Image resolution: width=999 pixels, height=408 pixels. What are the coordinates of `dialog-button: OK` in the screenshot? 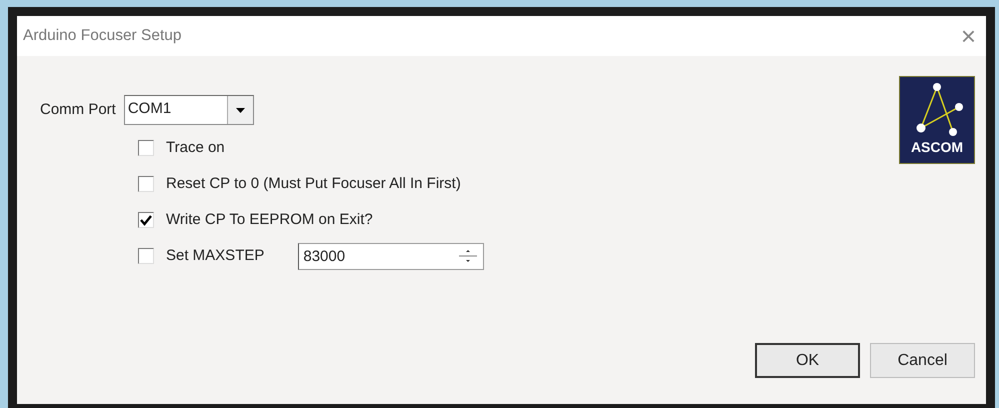 It's located at (807, 360).